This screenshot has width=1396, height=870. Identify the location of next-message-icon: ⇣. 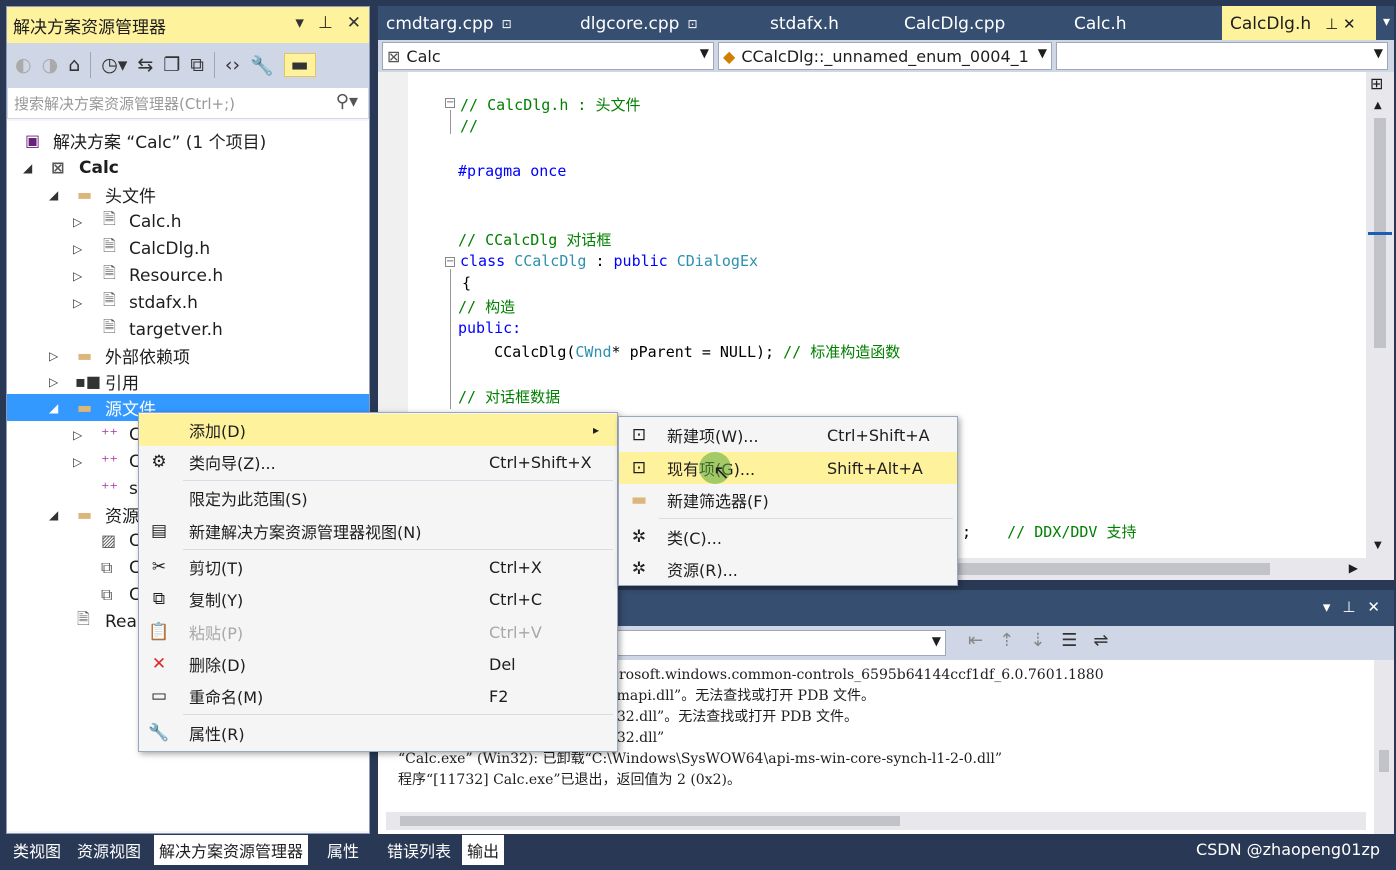
(1037, 640).